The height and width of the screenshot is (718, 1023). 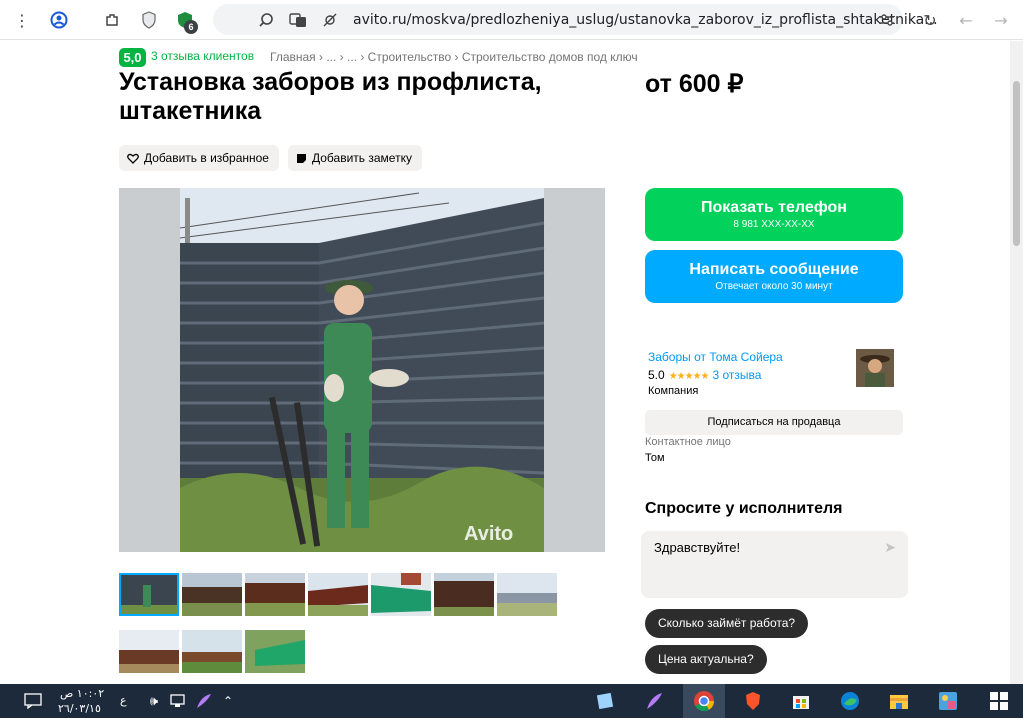 I want to click on rating-badge: 5,0, so click(x=132, y=57).